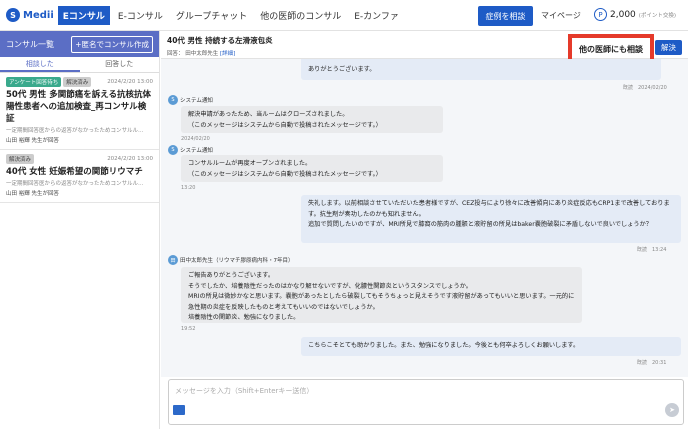 The image size is (688, 429). Describe the element at coordinates (40, 64) in the screenshot. I see `tab-consulted: 相談した` at that location.